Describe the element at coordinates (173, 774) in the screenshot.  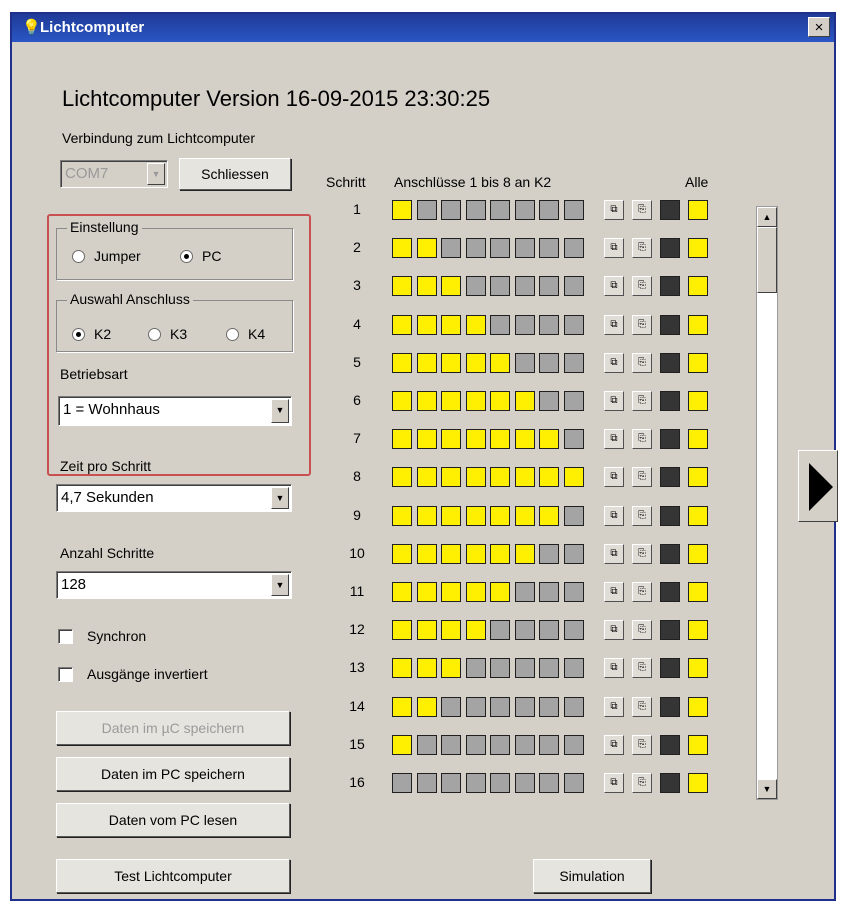
I see `save-pc-button: Daten im PC speichern` at that location.